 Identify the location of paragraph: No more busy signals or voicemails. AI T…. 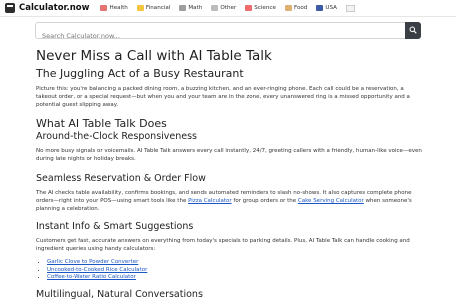
(229, 155).